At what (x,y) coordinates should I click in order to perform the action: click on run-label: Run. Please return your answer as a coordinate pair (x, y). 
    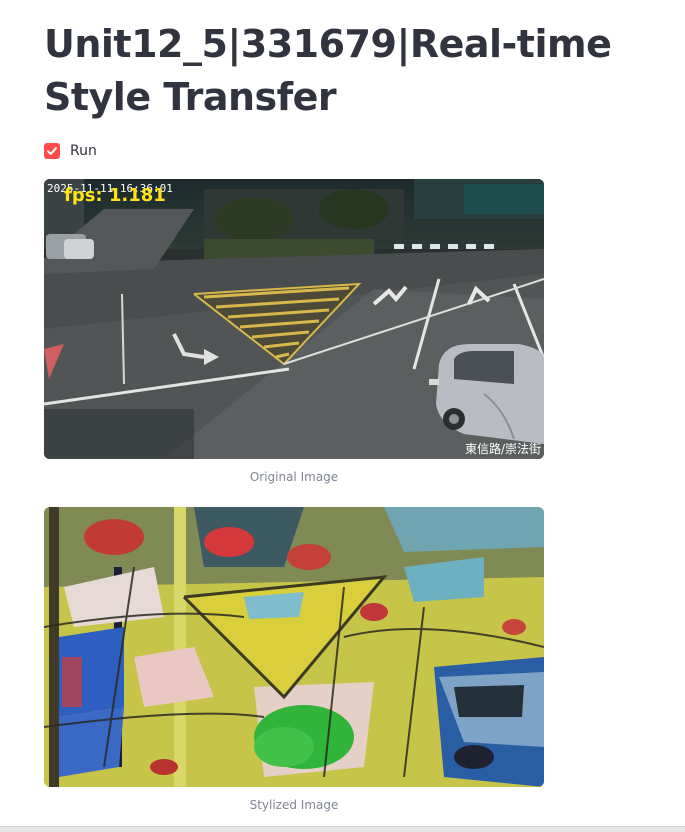
    Looking at the image, I should click on (83, 151).